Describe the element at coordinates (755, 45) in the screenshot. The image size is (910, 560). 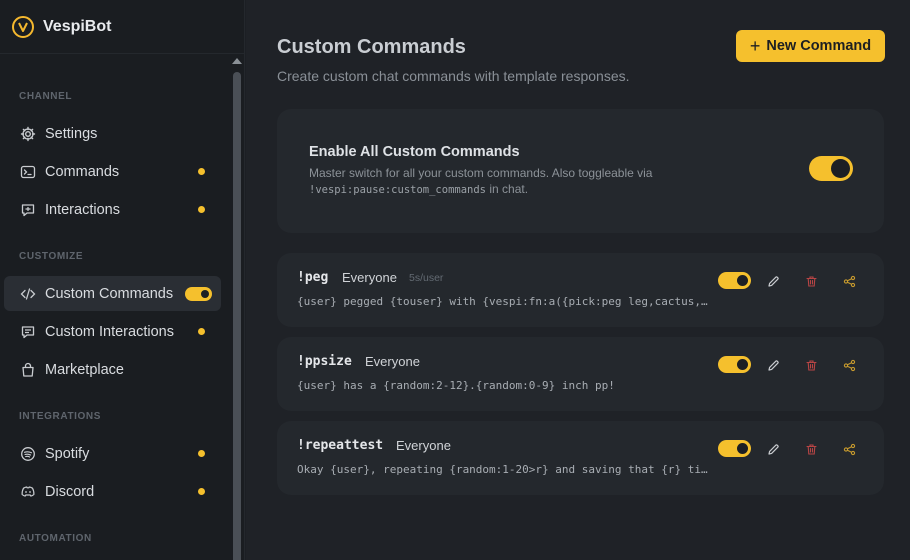
I see `plus-icon: +` at that location.